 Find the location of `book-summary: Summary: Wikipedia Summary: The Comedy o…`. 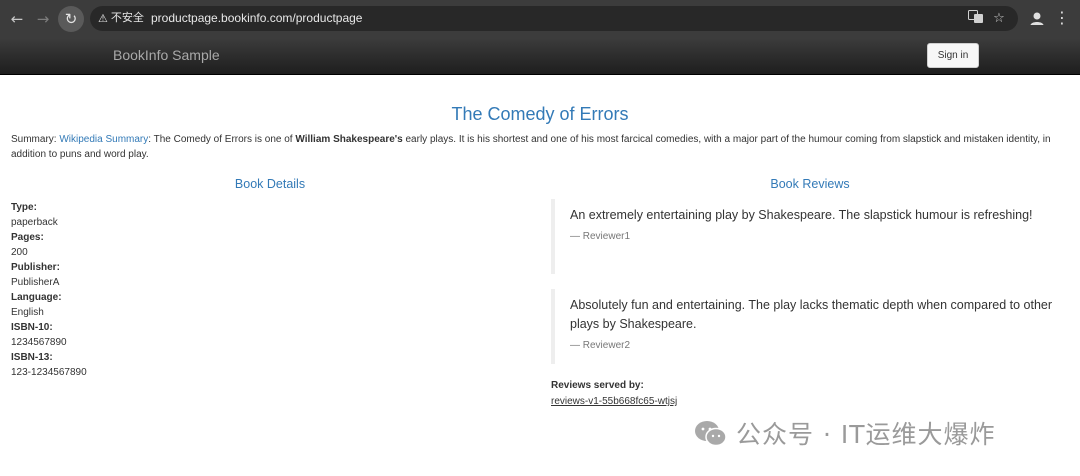

book-summary: Summary: Wikipedia Summary: The Comedy o… is located at coordinates (540, 147).